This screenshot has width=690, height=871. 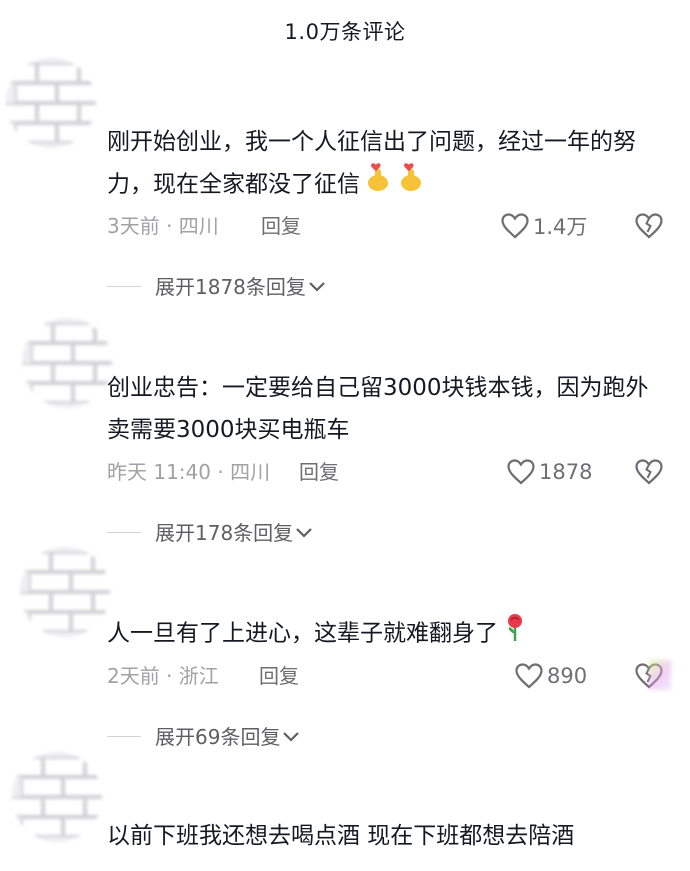 I want to click on comments-count-title: 1.0万条评论, so click(x=345, y=32).